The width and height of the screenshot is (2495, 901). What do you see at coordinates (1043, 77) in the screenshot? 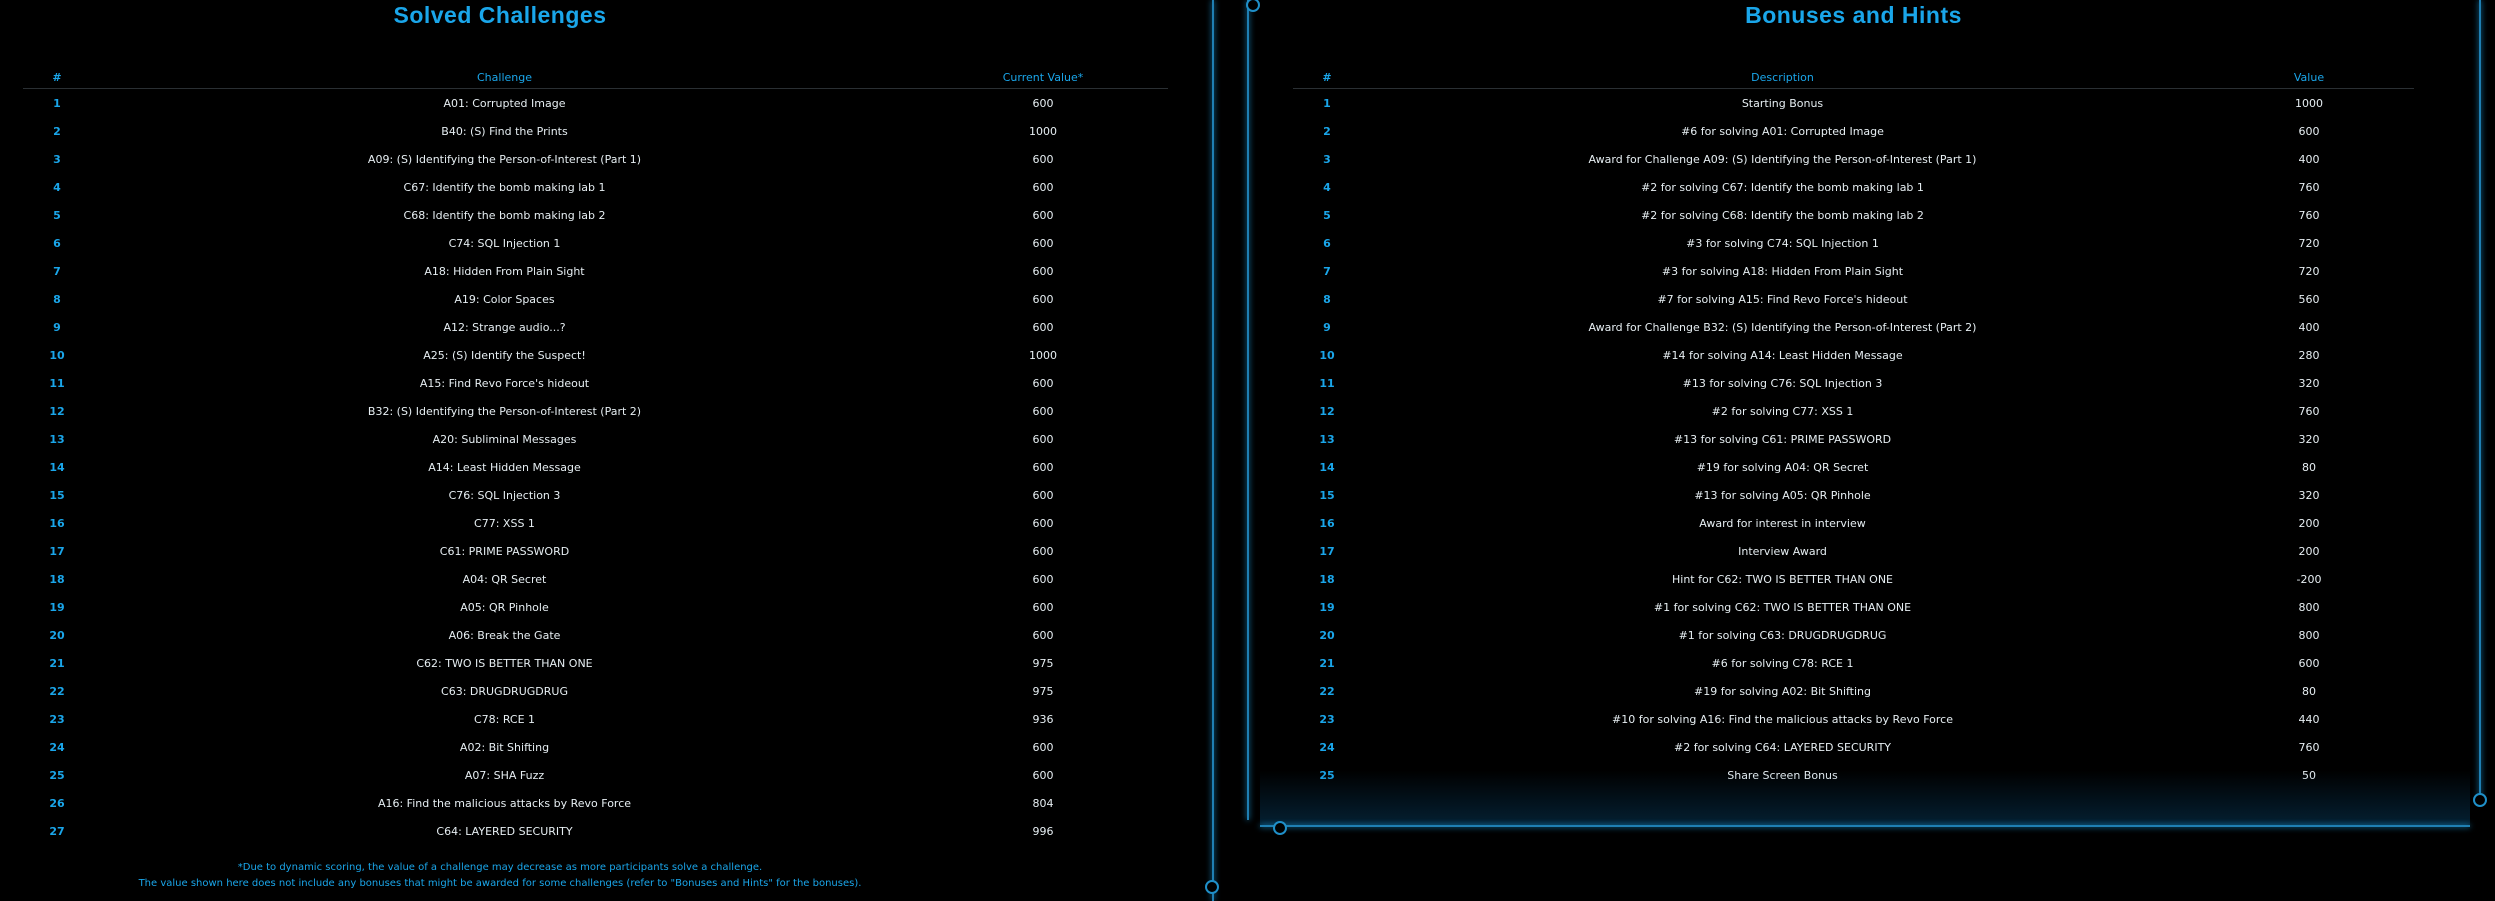
I see `column-header-current-value: Current Value*` at bounding box center [1043, 77].